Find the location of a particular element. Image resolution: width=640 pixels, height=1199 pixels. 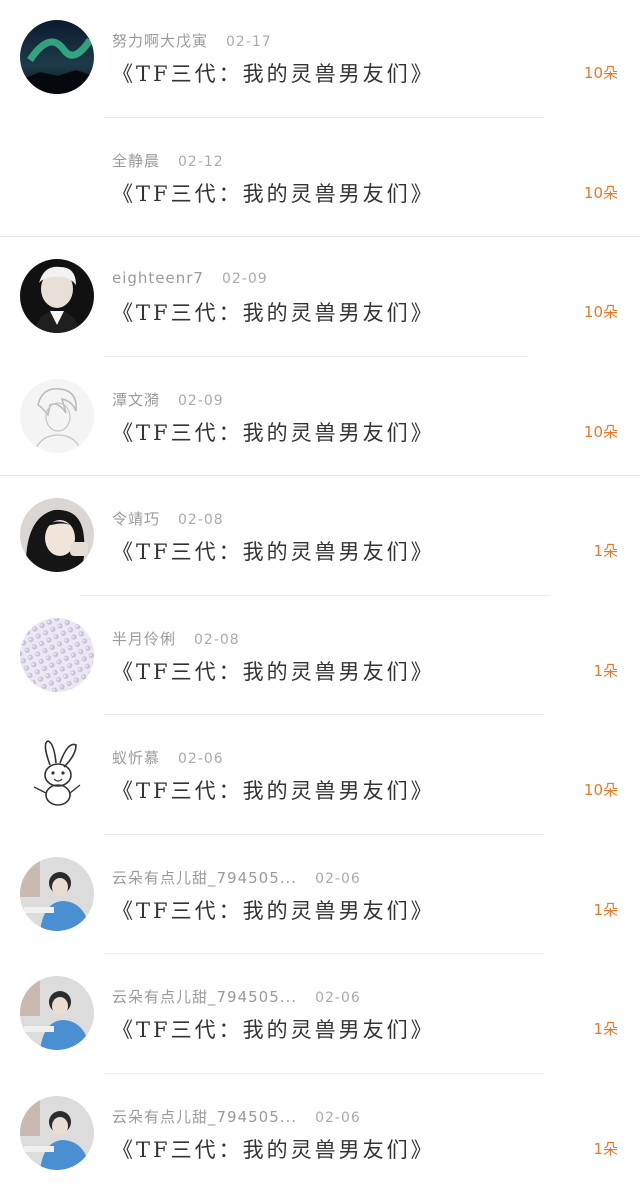

list-item: 半月伶俐 02-08 《TF三代：我的灵兽男友们》 1朵 is located at coordinates (320, 658).